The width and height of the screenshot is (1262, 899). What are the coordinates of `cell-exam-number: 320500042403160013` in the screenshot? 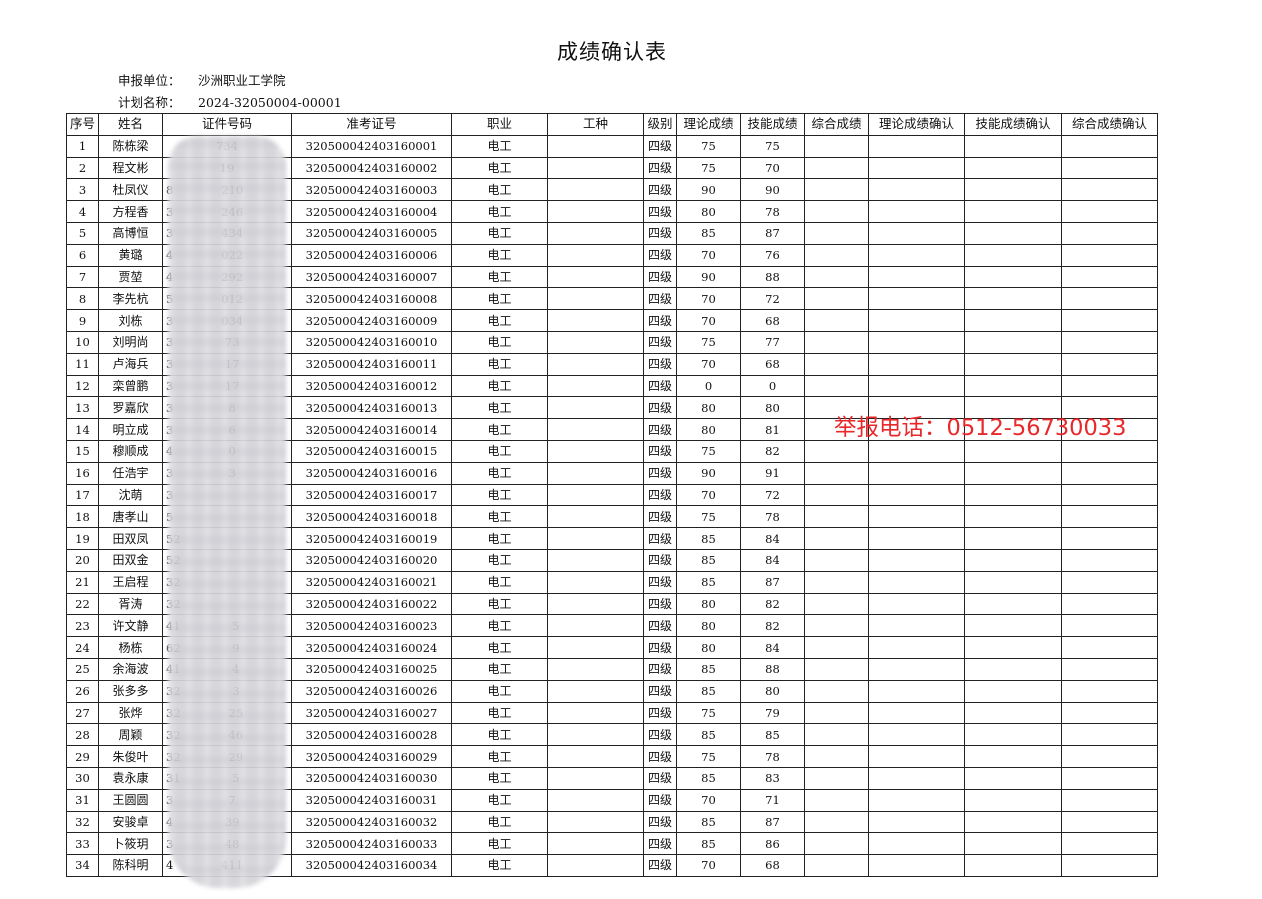 It's located at (371, 408).